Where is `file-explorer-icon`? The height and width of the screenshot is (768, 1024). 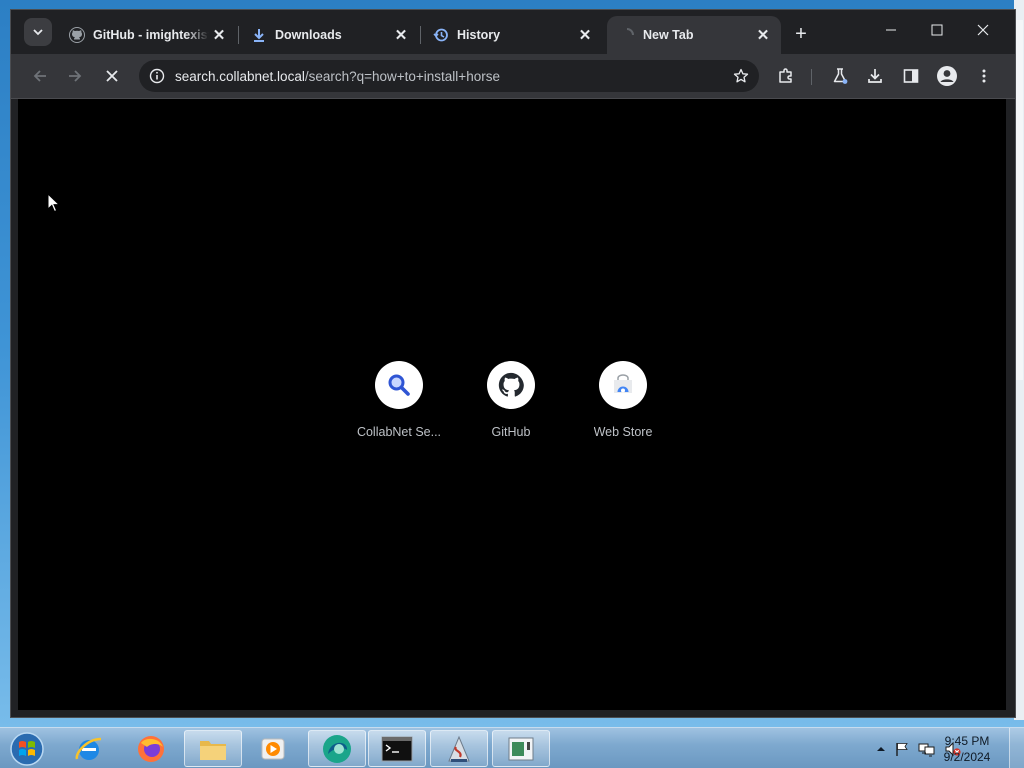
file-explorer-icon is located at coordinates (213, 750).